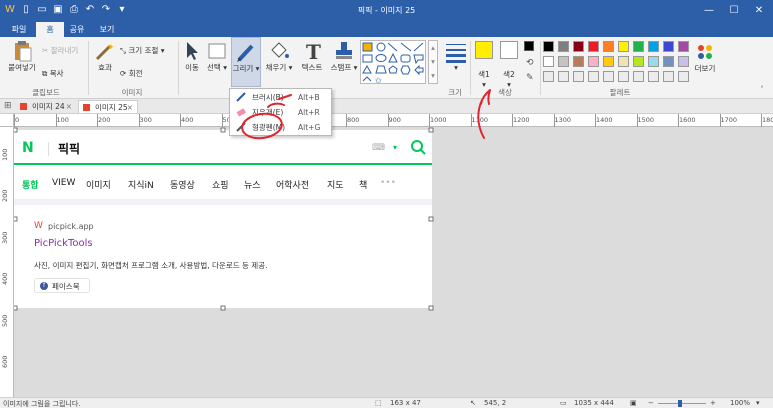 The width and height of the screenshot is (773, 408). I want to click on color2-swatch, so click(509, 50).